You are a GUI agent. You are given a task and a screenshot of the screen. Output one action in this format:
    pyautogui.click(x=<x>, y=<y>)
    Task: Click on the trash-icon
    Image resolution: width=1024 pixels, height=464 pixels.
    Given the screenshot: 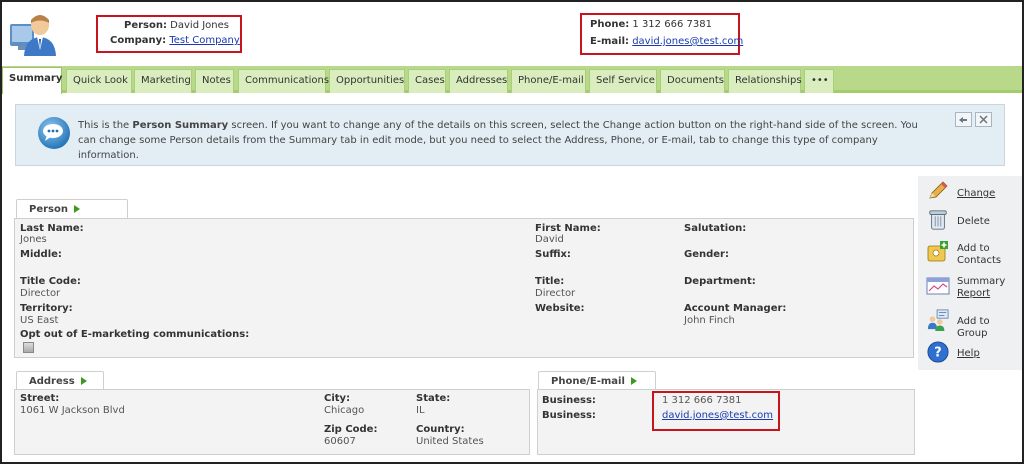 What is the action you would take?
    pyautogui.click(x=938, y=220)
    